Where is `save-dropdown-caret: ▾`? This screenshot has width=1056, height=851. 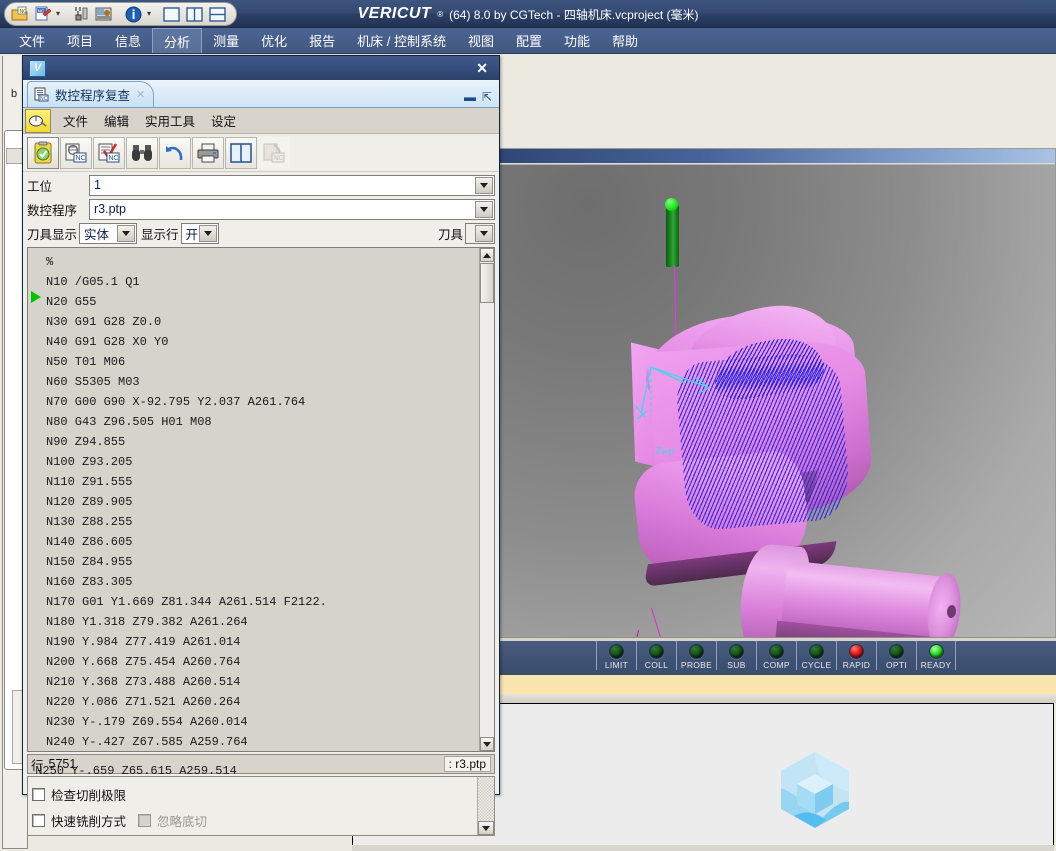 save-dropdown-caret: ▾ is located at coordinates (58, 14).